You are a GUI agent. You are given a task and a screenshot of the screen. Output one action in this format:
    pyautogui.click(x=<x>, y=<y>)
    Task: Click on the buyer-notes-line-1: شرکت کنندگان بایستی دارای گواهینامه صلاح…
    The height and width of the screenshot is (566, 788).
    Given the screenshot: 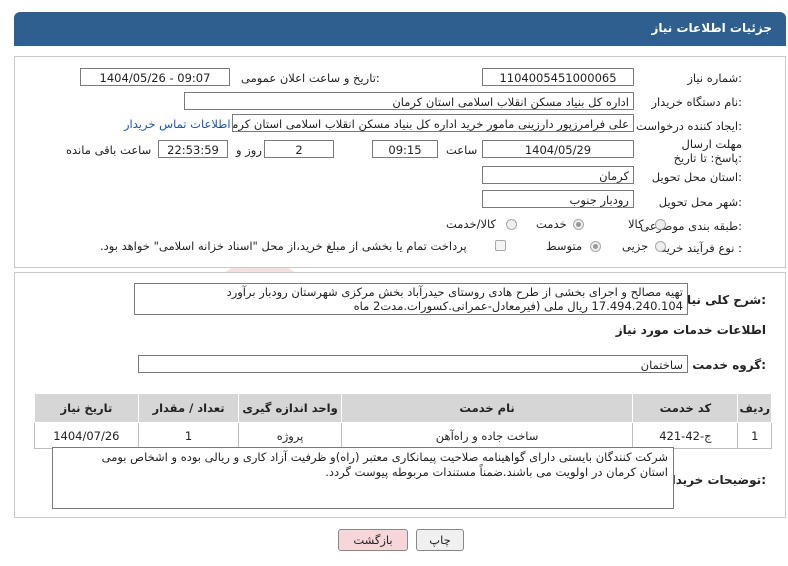 What is the action you would take?
    pyautogui.click(x=384, y=457)
    